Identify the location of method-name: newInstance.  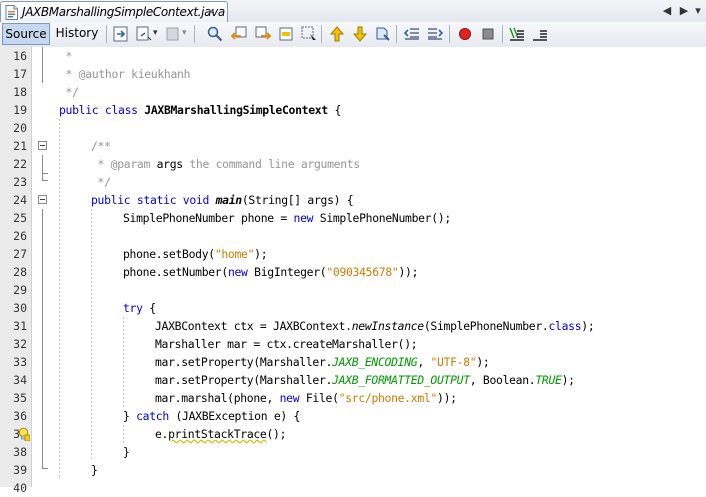
(387, 326).